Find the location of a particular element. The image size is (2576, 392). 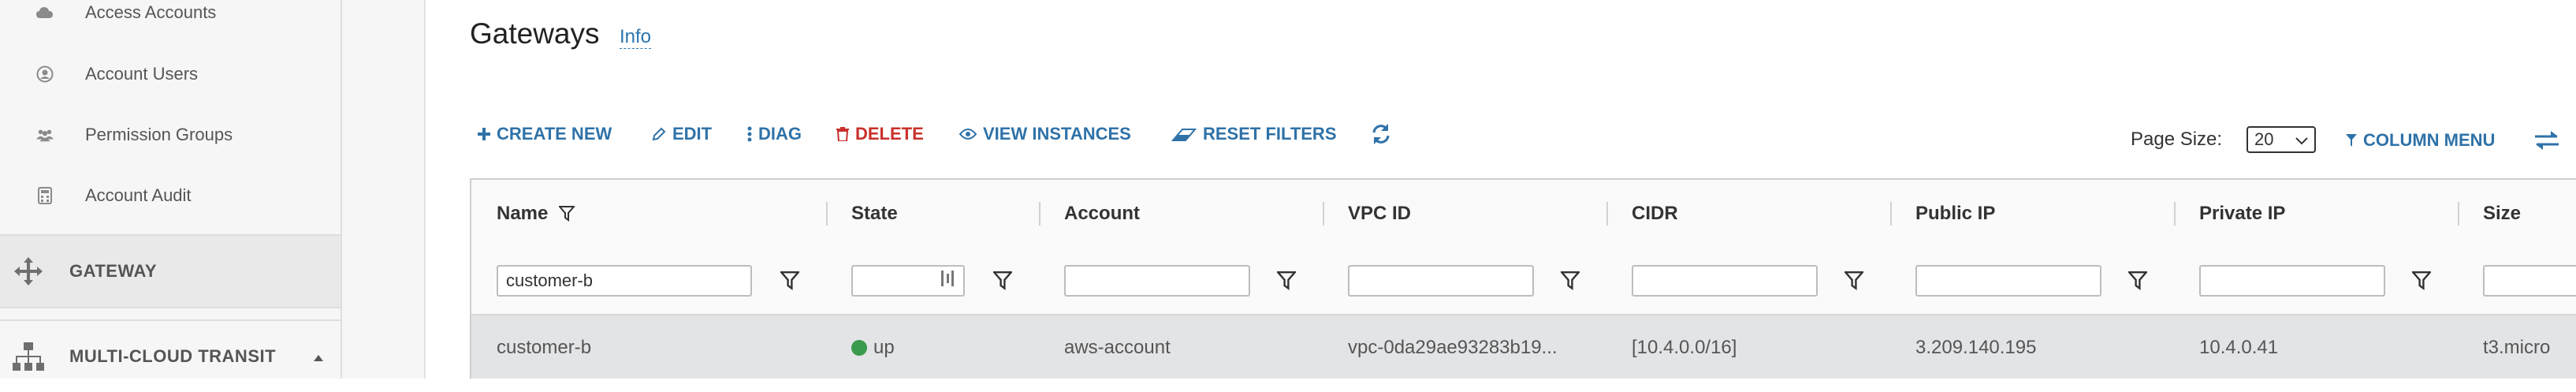

sidebar-section-multi-cloud-transit: MULTI-CLOUD TRANSIT is located at coordinates (170, 355).